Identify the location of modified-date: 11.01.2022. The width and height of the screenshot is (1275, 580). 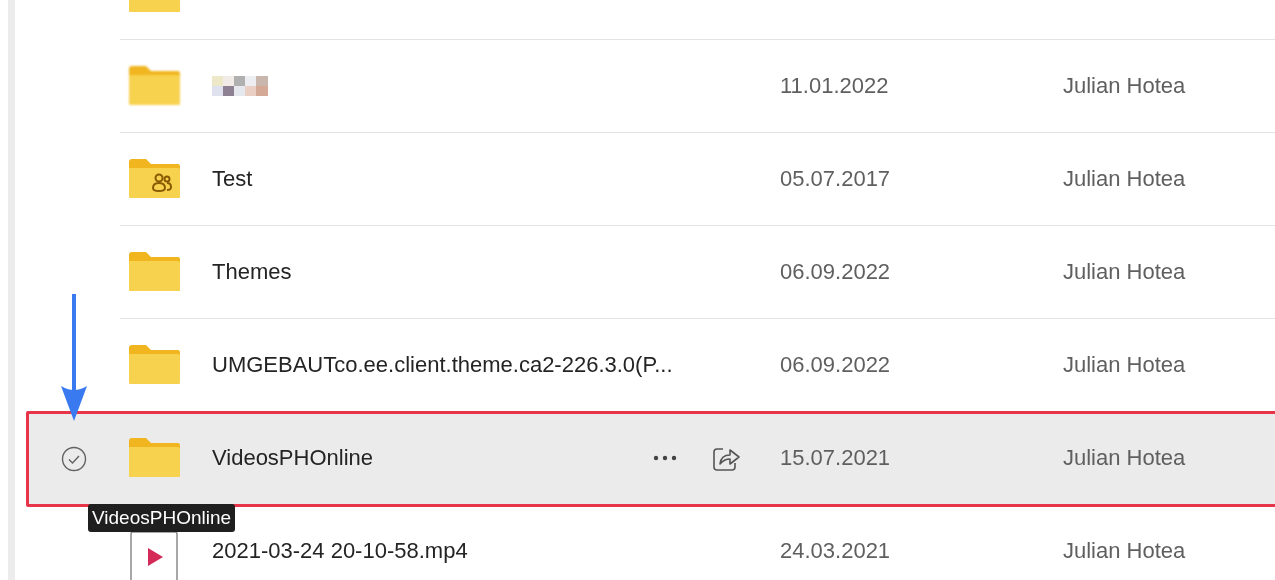
(834, 85).